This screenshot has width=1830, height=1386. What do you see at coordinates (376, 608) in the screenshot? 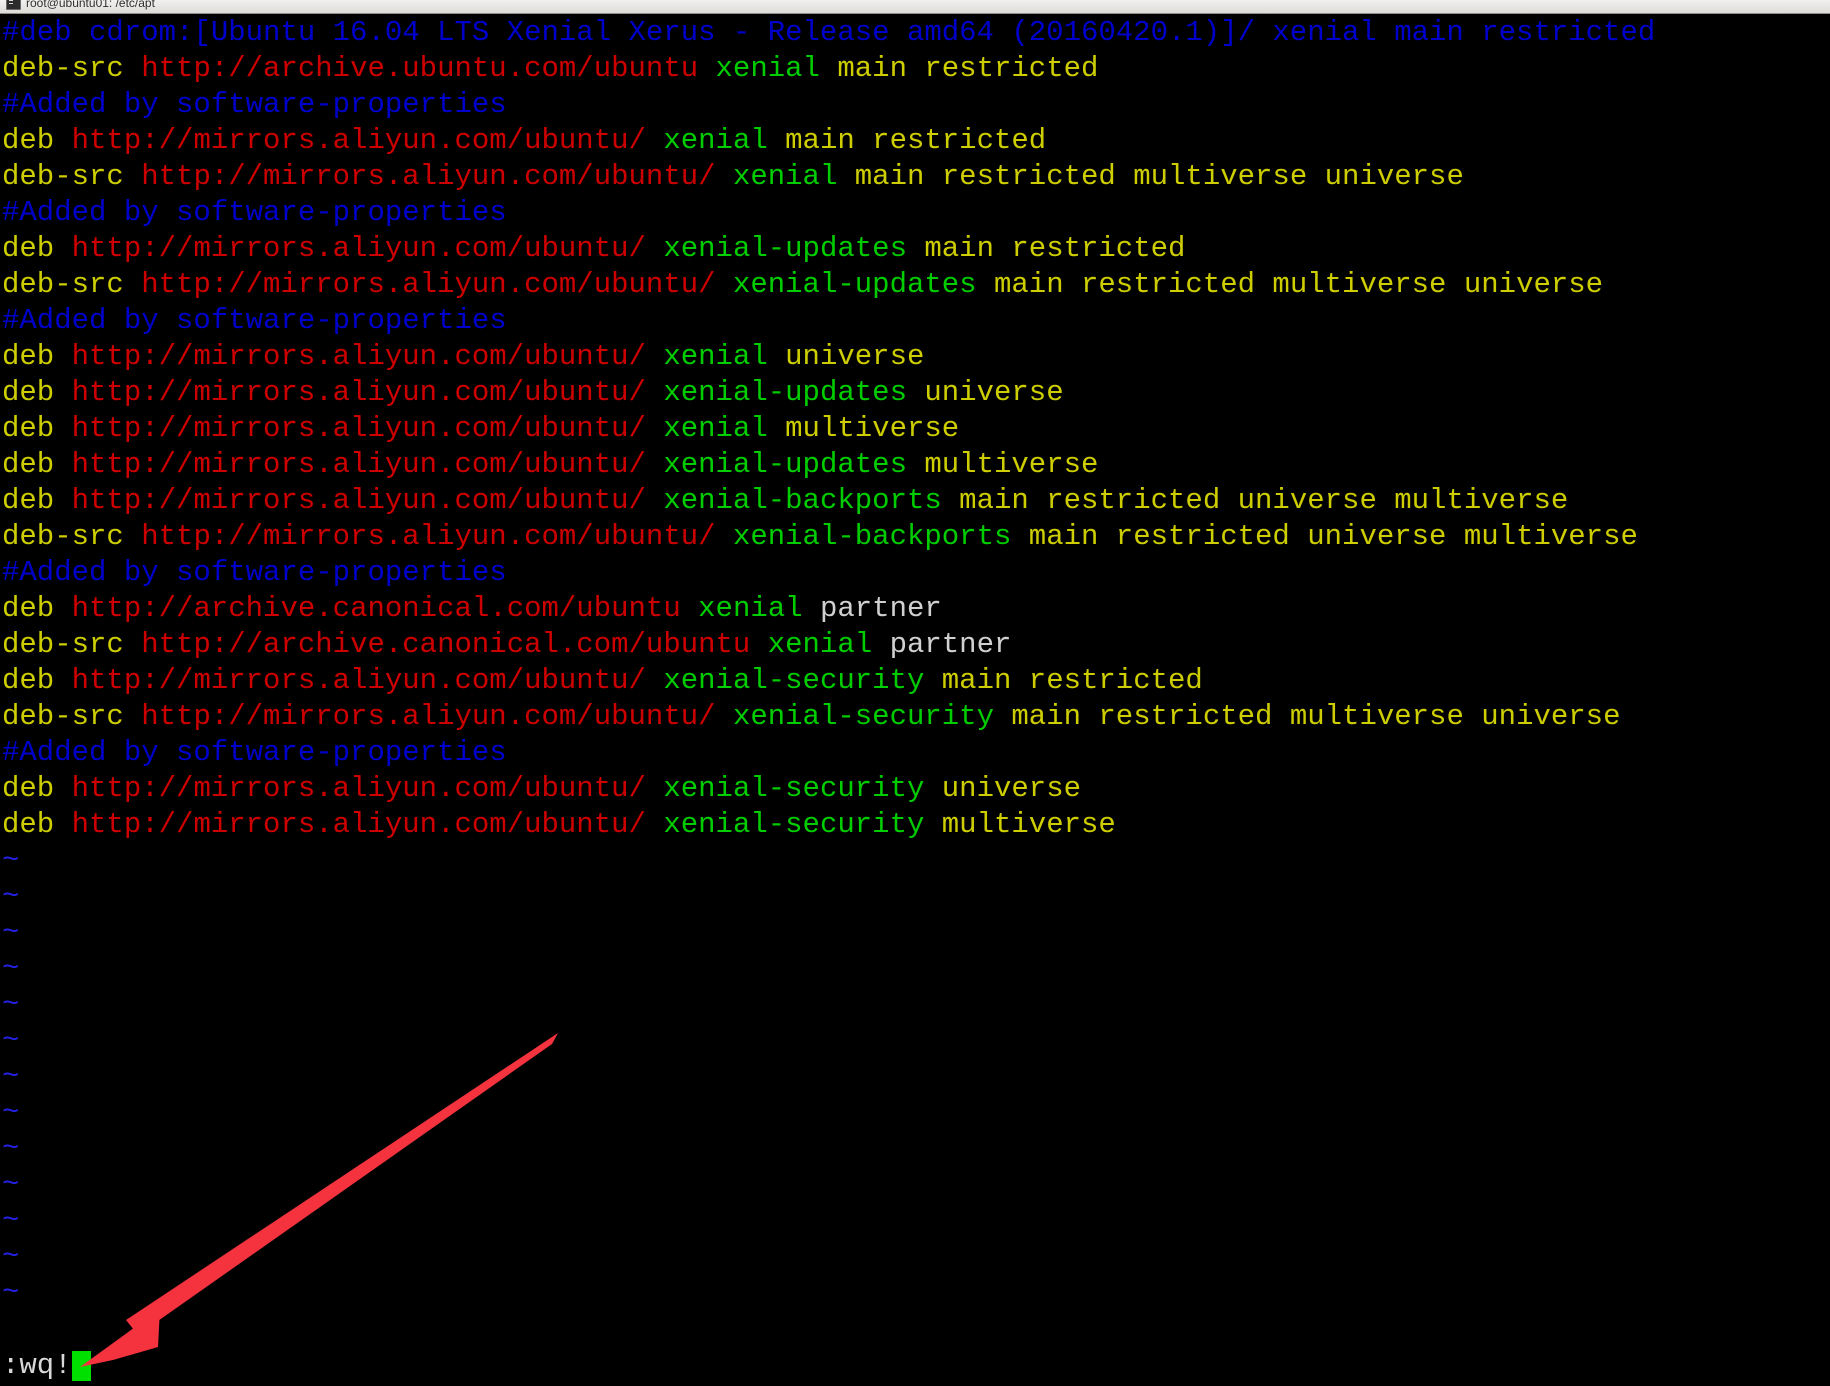
I see `buffer-token: http://archive.canonical.com/ubuntu` at bounding box center [376, 608].